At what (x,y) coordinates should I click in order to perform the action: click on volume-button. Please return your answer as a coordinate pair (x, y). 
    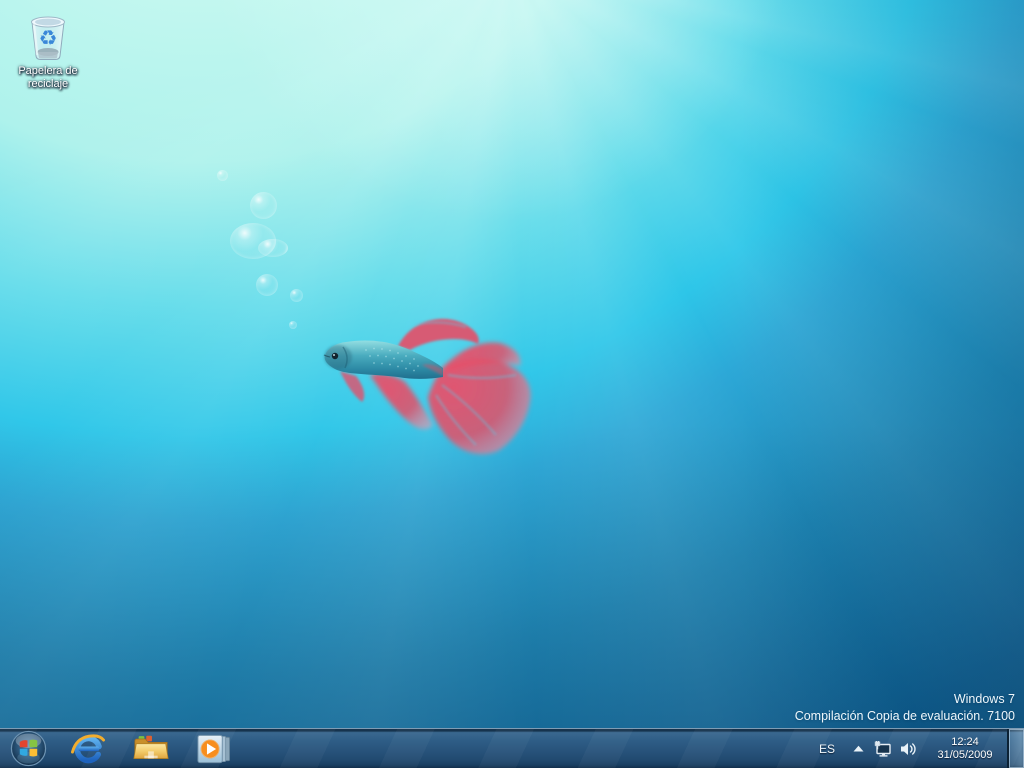
    Looking at the image, I should click on (908, 748).